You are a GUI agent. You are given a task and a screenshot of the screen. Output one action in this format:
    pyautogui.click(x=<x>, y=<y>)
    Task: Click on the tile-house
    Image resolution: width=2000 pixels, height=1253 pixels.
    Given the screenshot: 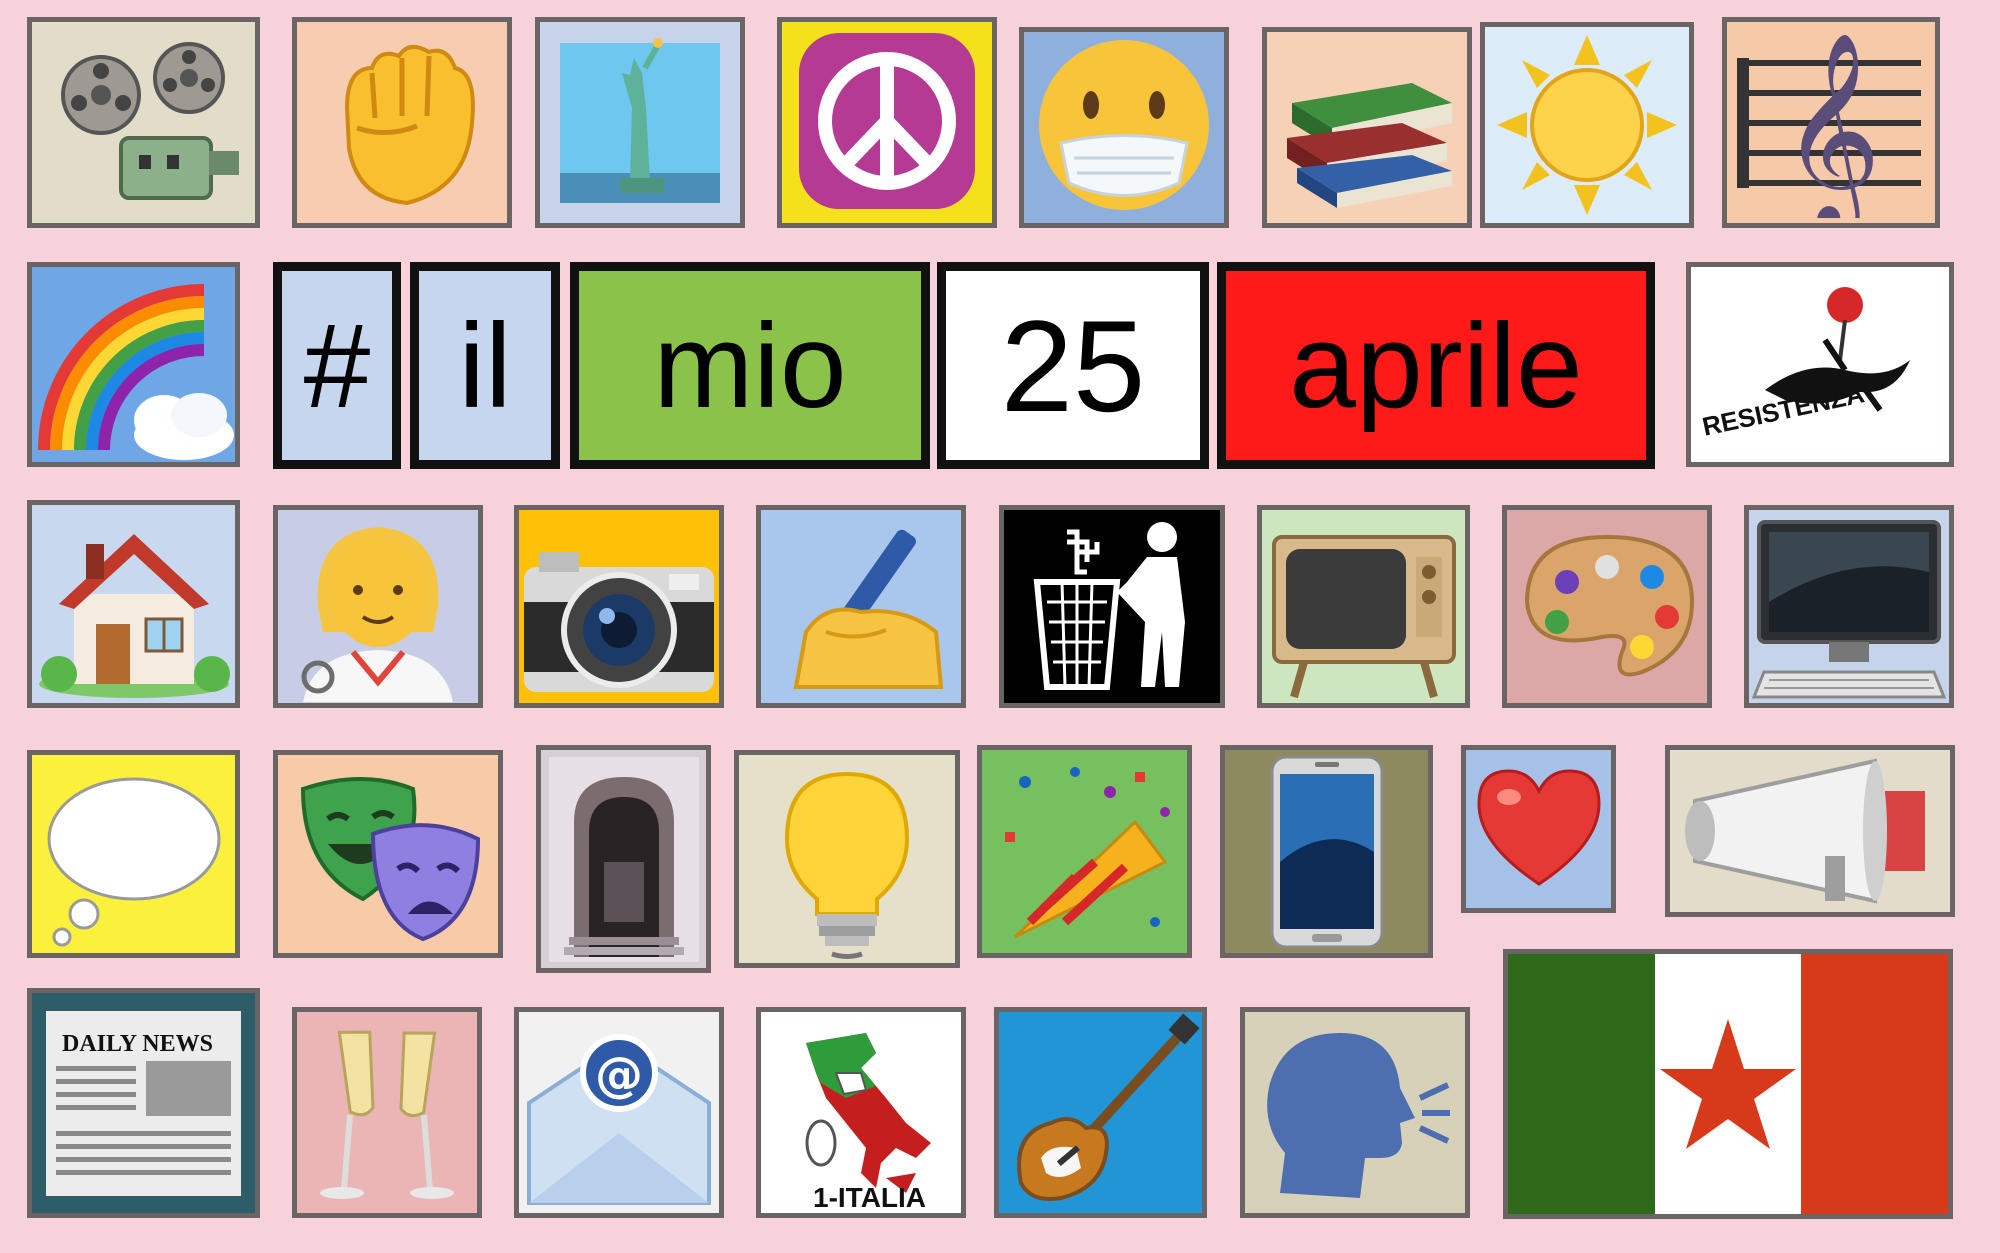 What is the action you would take?
    pyautogui.click(x=133, y=604)
    